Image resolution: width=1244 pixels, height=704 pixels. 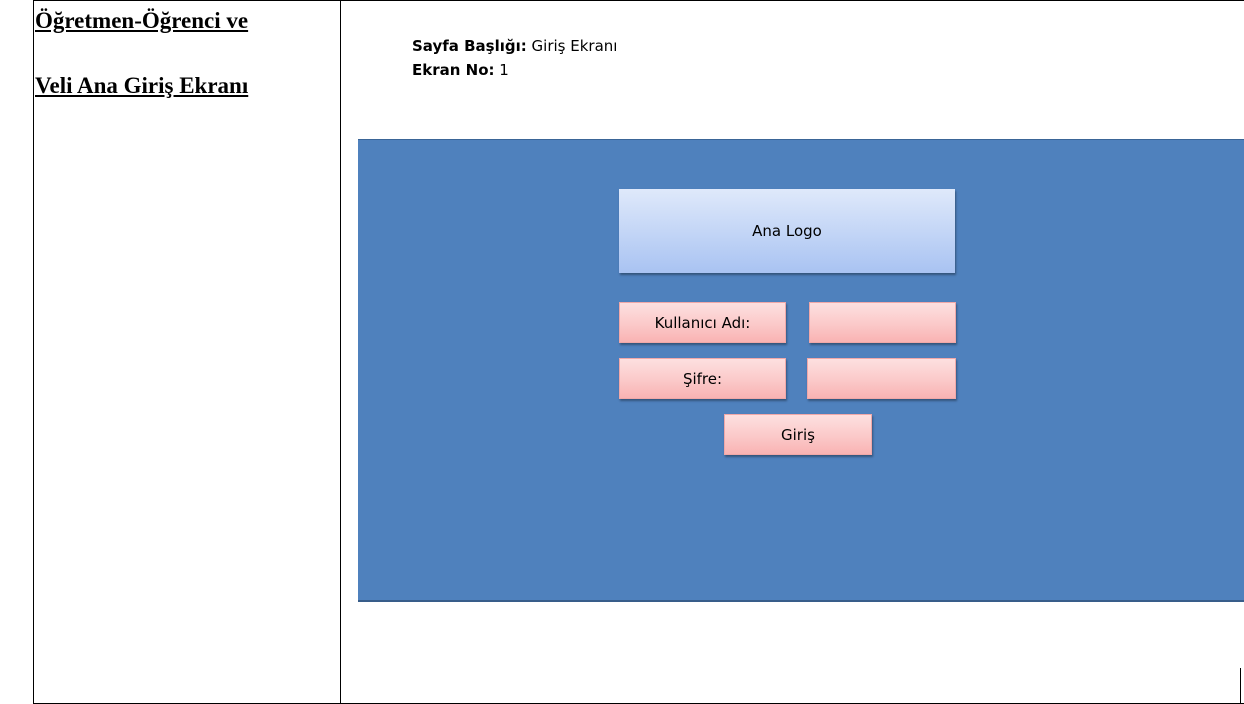 What do you see at coordinates (142, 85) in the screenshot?
I see `document-title-line-2: Veli Ana Giriş Ekranı` at bounding box center [142, 85].